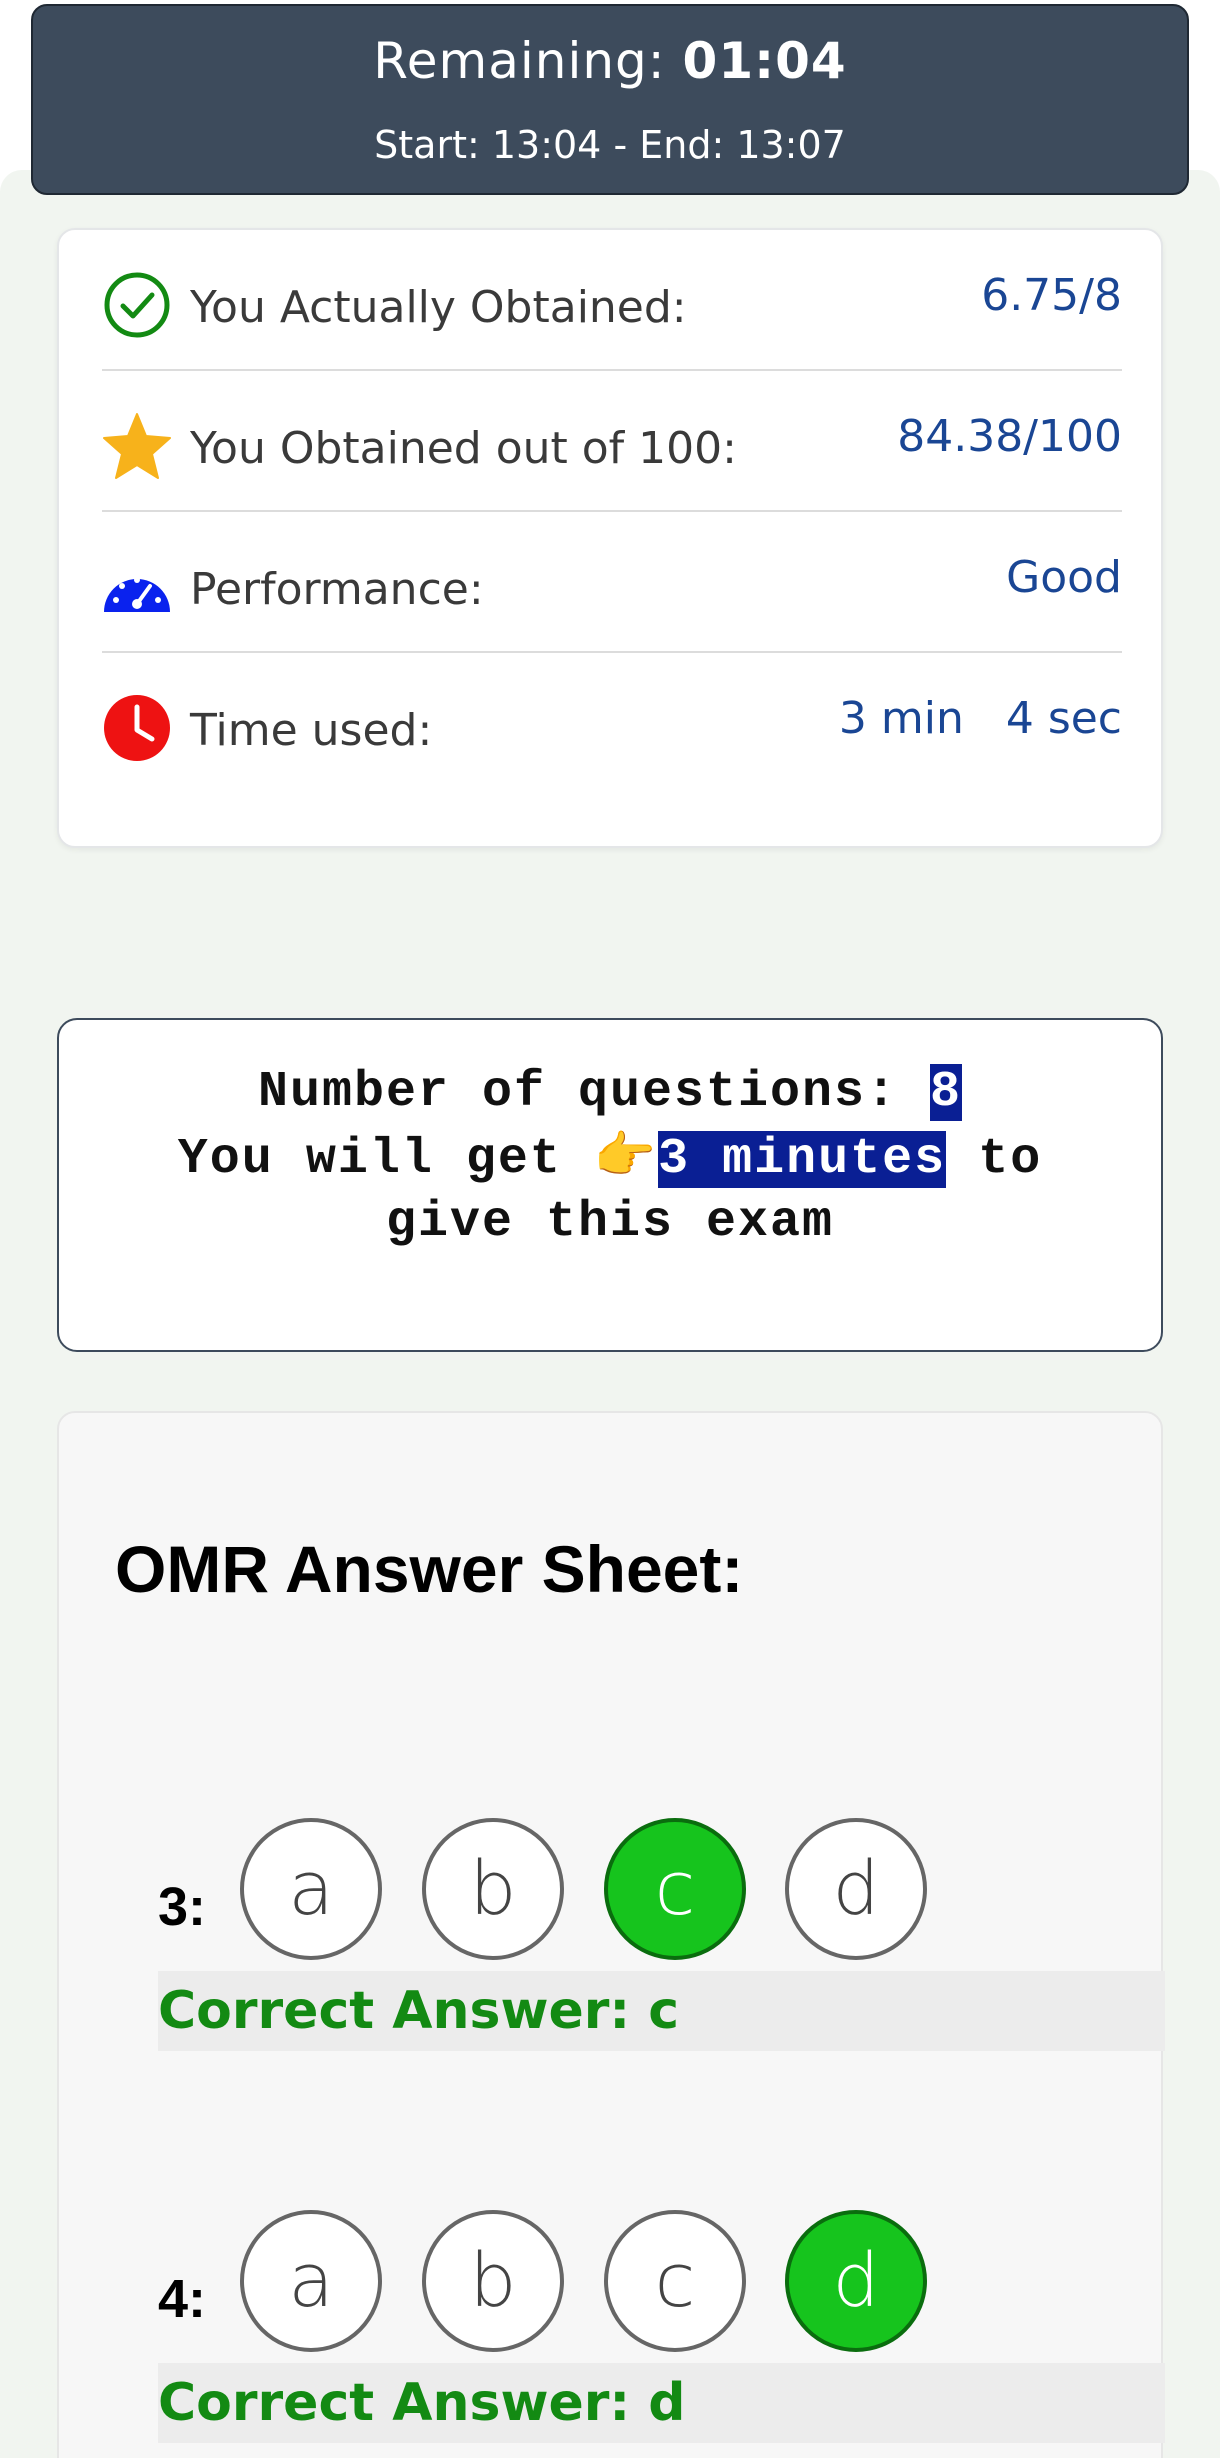 The image size is (1220, 2458). What do you see at coordinates (429, 1569) in the screenshot?
I see `omr-title: OMR Answer Sheet:` at bounding box center [429, 1569].